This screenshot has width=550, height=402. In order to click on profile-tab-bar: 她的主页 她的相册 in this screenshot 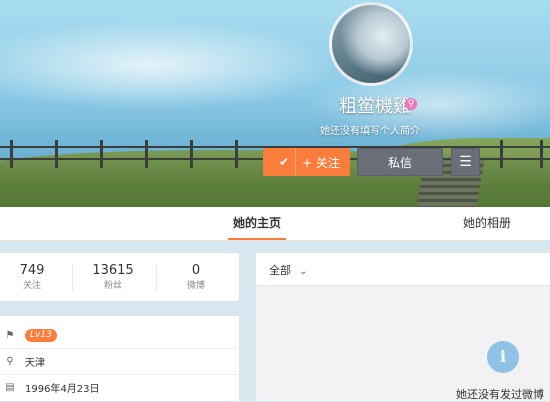, I will do `click(275, 224)`.